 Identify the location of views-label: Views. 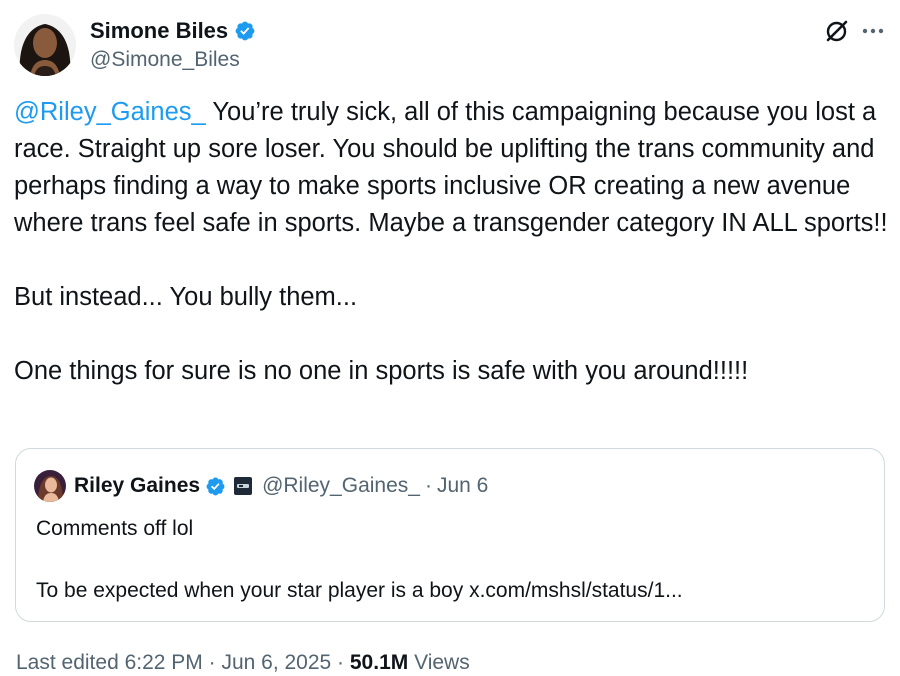
(439, 662).